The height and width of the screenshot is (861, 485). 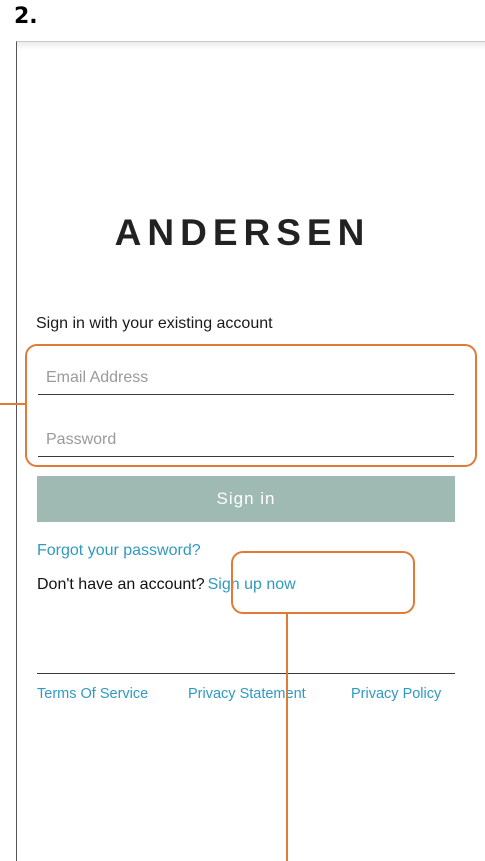 I want to click on credentials-callout, so click(x=251, y=405).